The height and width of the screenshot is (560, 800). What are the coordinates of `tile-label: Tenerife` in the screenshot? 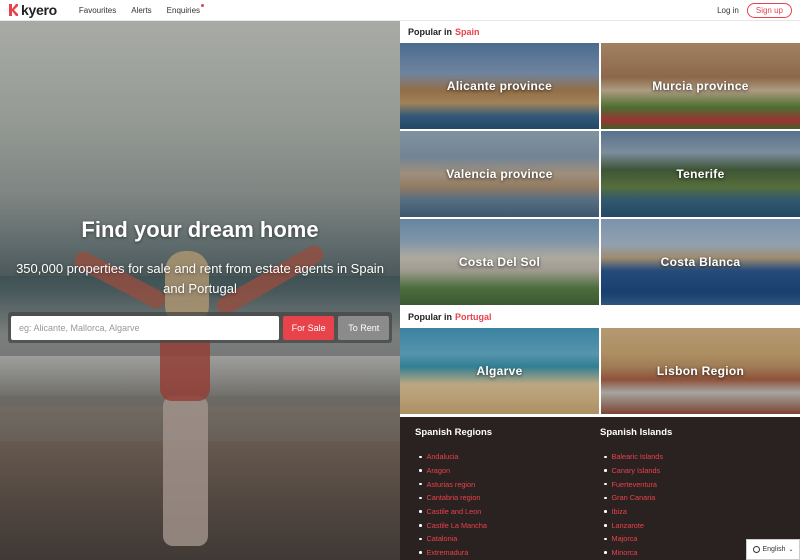 It's located at (700, 174).